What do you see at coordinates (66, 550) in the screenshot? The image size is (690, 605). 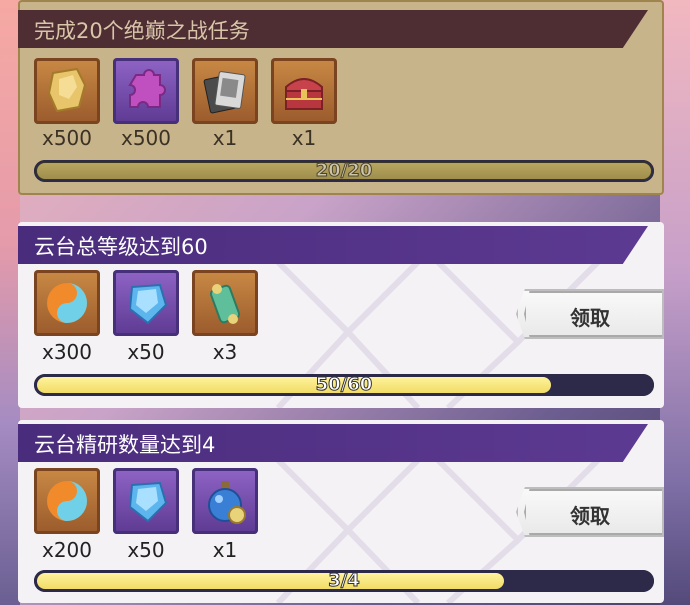 I see `reward-quantity: x200` at bounding box center [66, 550].